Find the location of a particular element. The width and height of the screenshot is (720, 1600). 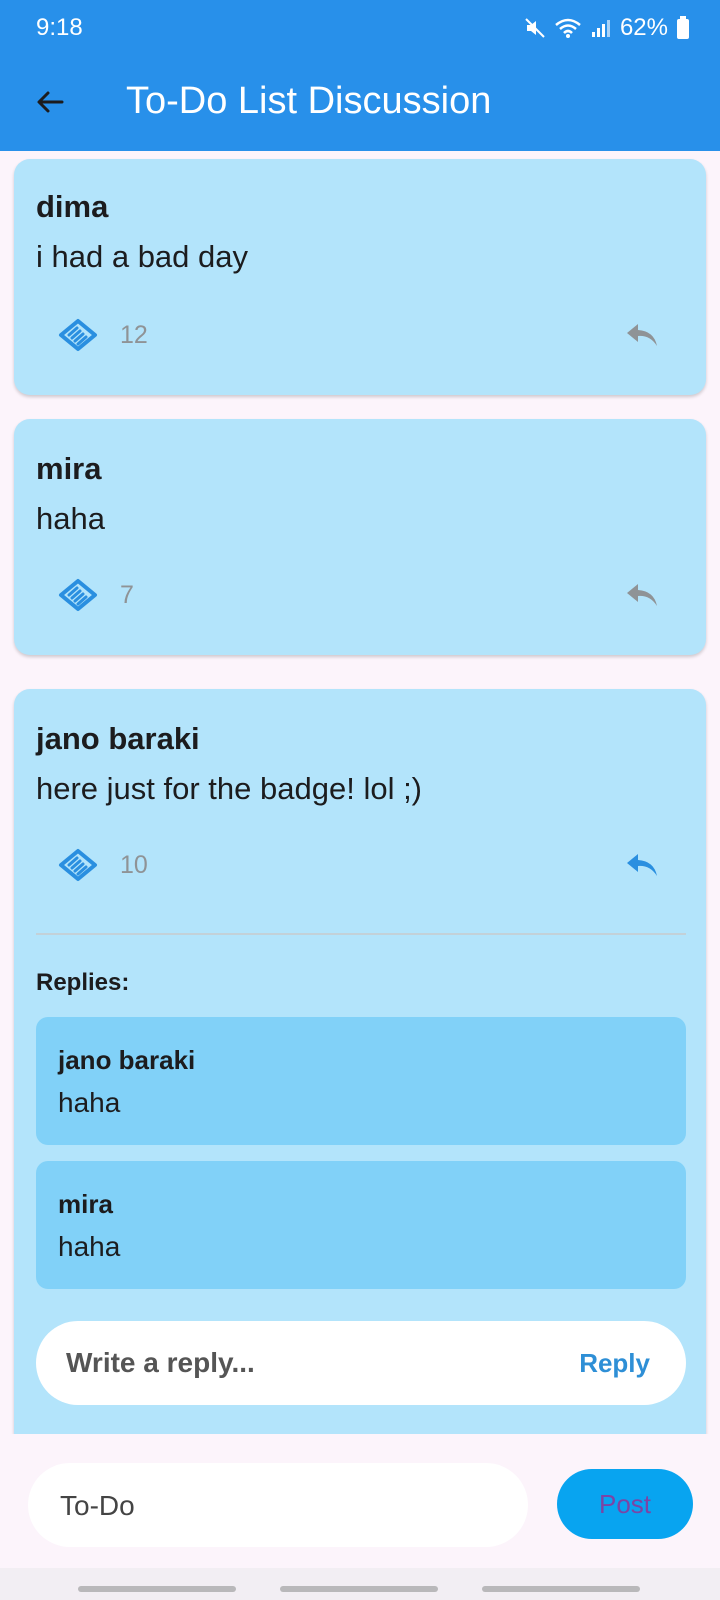

post-author: jano baraki is located at coordinates (118, 738).